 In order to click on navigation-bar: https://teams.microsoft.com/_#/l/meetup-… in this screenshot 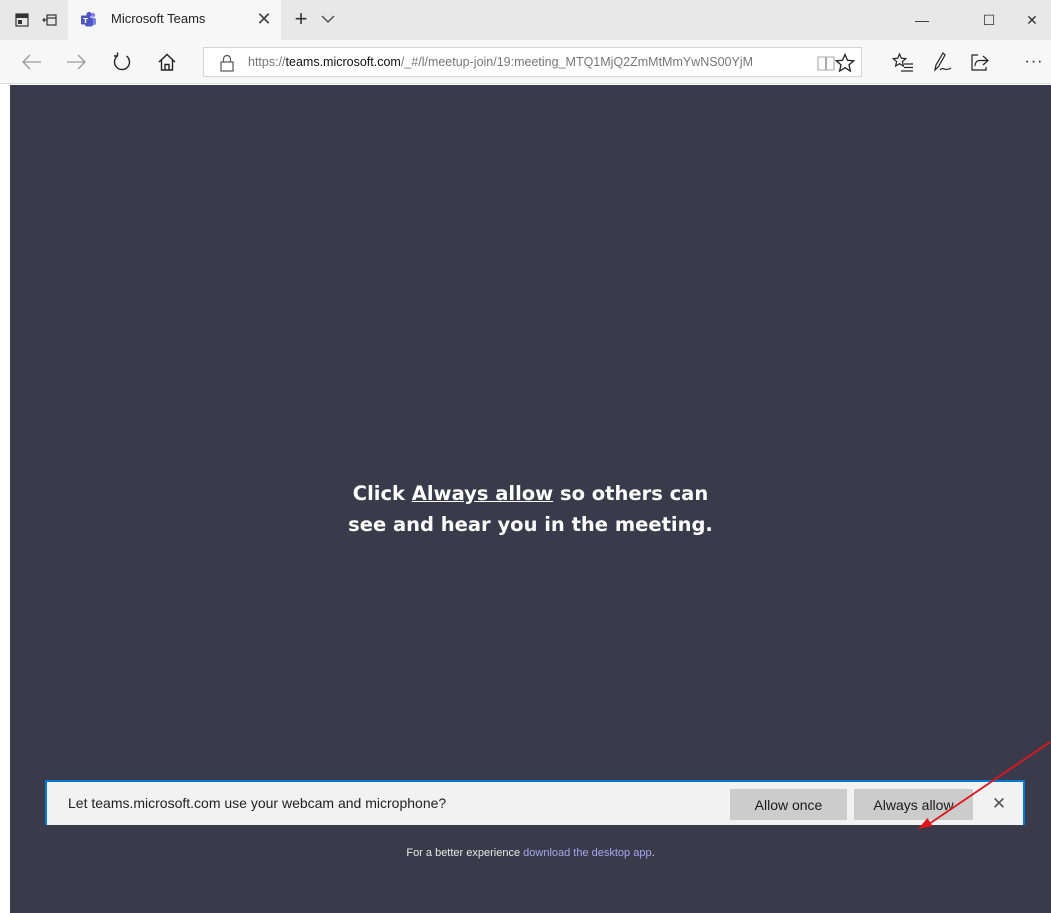, I will do `click(525, 62)`.